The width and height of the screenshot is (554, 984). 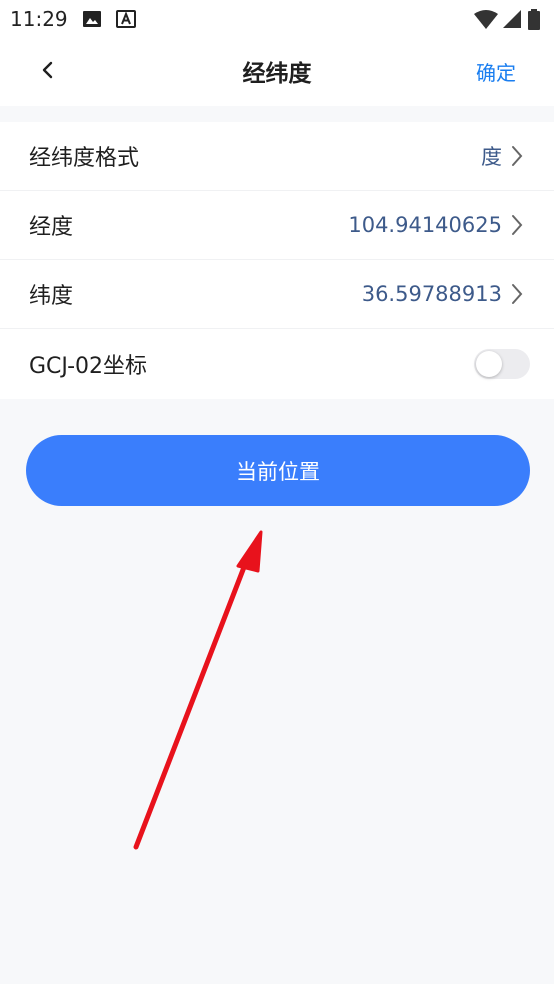 I want to click on annotation-arrow, so click(x=198, y=690).